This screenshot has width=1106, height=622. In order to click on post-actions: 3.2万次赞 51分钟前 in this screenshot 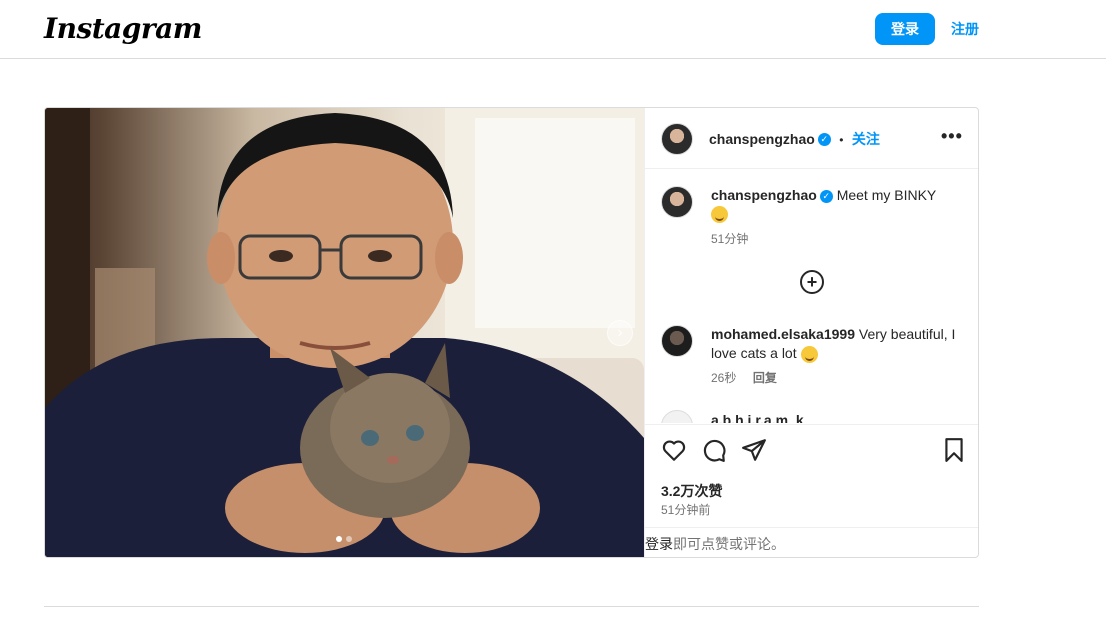, I will do `click(811, 475)`.